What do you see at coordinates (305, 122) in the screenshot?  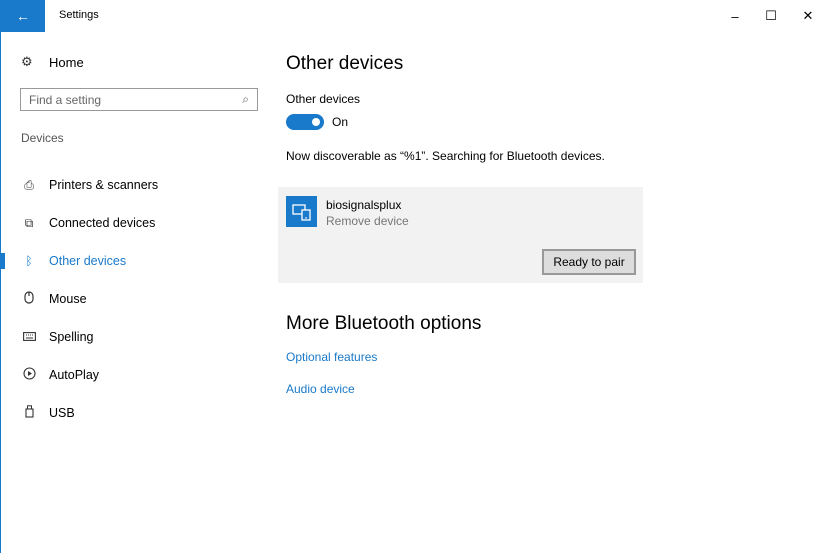 I see `bluetooth-toggle` at bounding box center [305, 122].